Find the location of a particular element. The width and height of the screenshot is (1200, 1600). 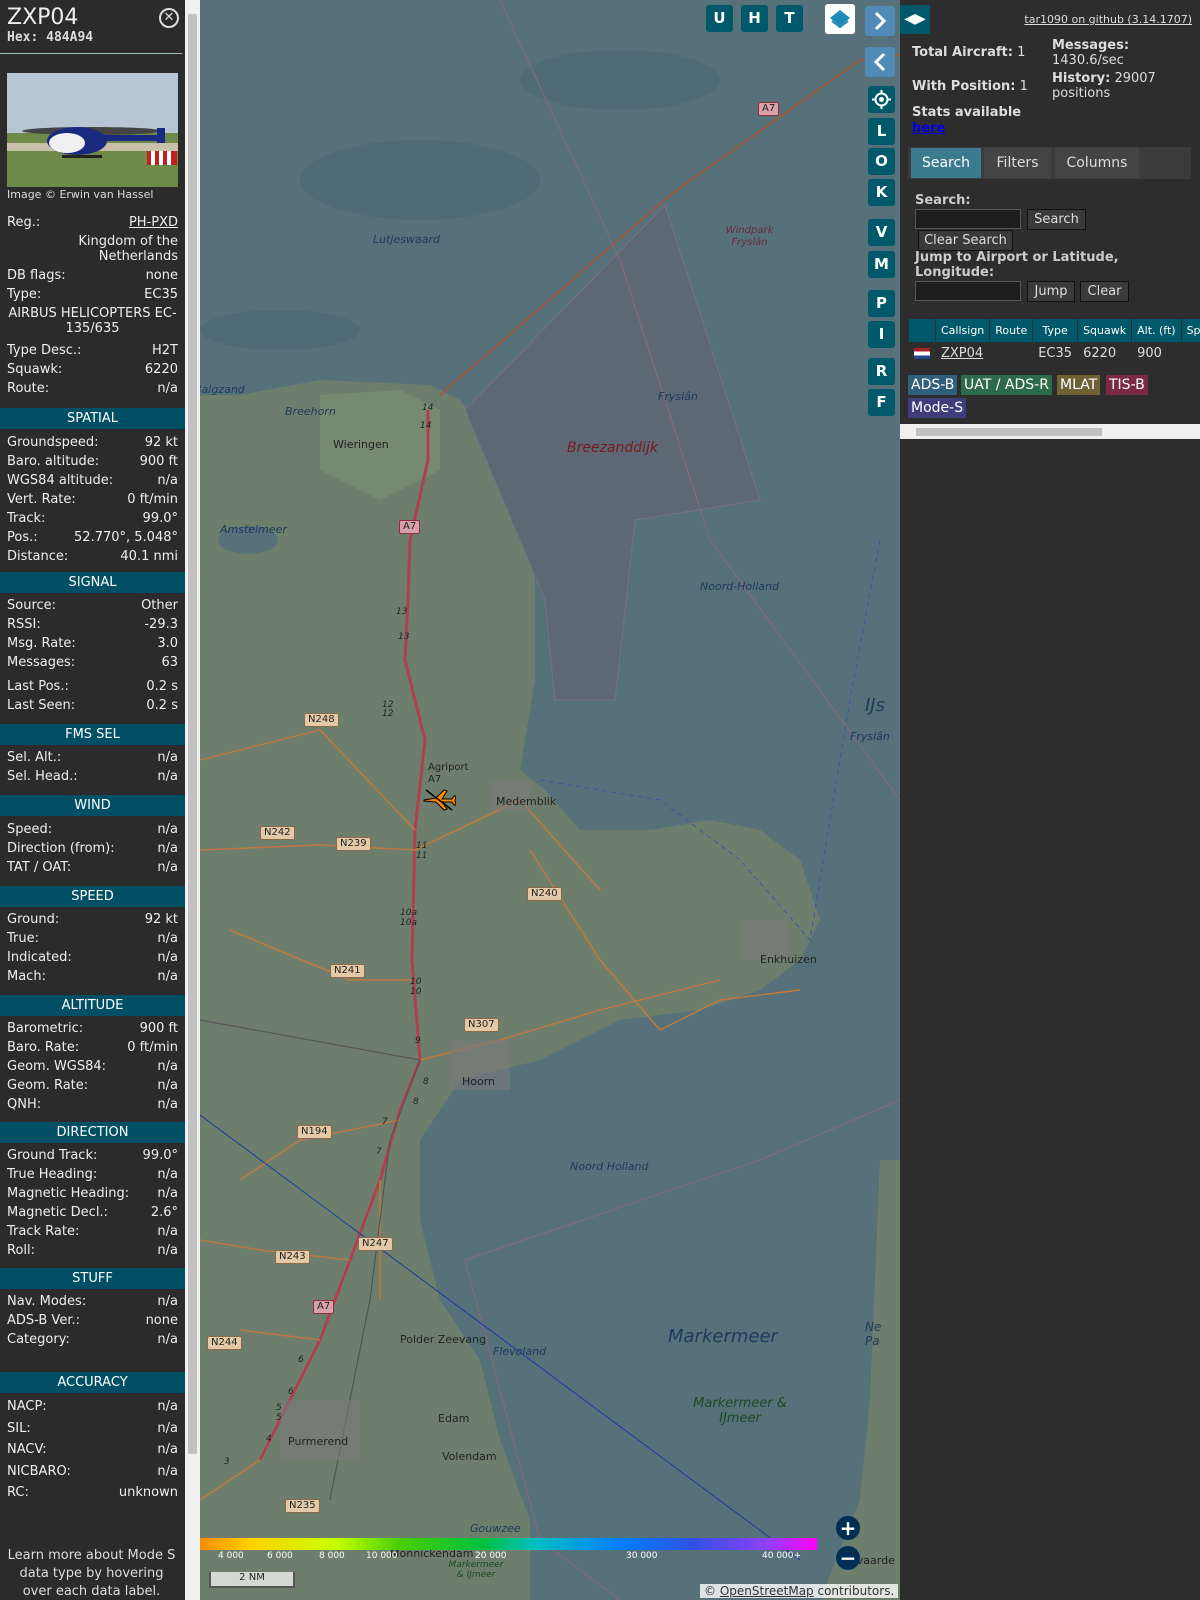

tab-filters: Filters is located at coordinates (1017, 163).